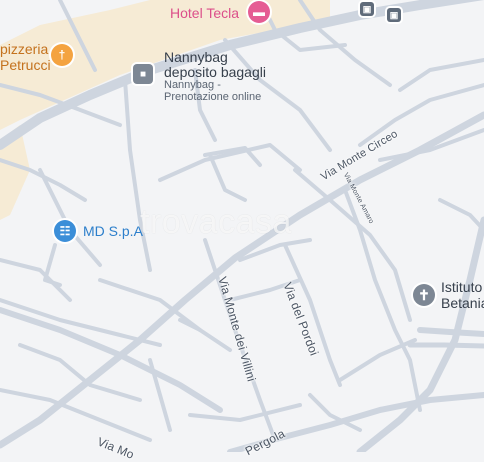 The image size is (484, 462). Describe the element at coordinates (204, 13) in the screenshot. I see `hotel-name: Hotel Tecla` at that location.